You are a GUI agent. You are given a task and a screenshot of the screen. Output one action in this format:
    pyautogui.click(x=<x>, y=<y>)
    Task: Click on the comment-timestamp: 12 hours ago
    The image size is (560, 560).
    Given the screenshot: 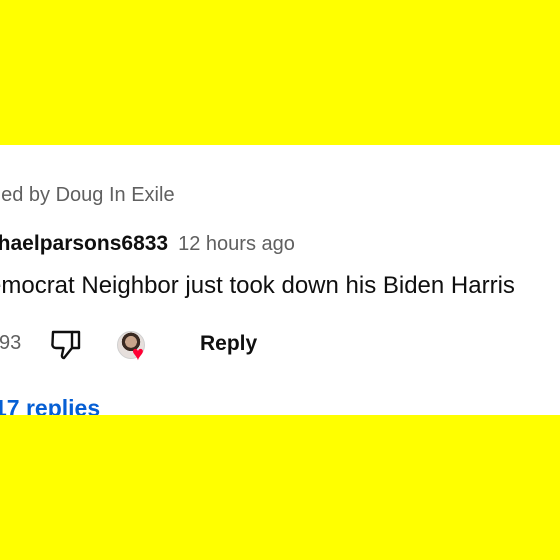 What is the action you would take?
    pyautogui.click(x=236, y=244)
    